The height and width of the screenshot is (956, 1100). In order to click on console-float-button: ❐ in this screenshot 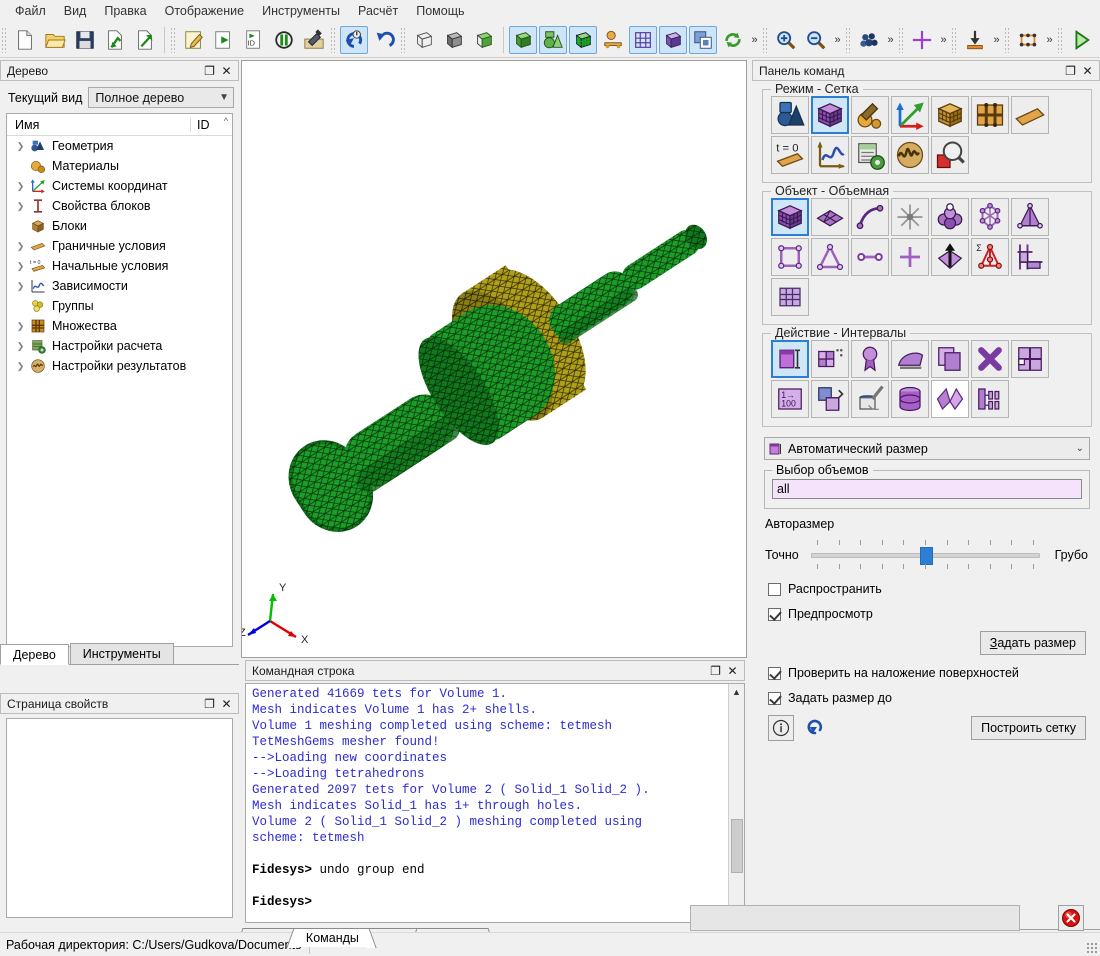, I will do `click(715, 670)`.